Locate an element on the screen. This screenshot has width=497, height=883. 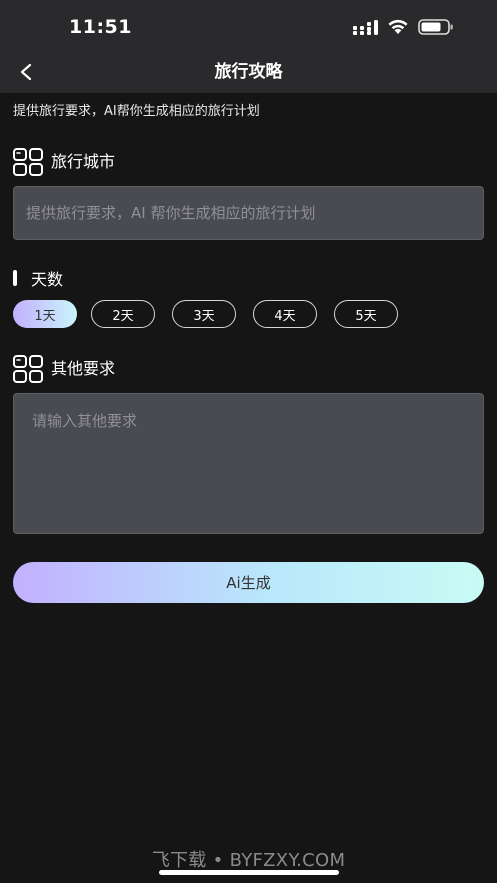
day-option-4: 4天 is located at coordinates (285, 314).